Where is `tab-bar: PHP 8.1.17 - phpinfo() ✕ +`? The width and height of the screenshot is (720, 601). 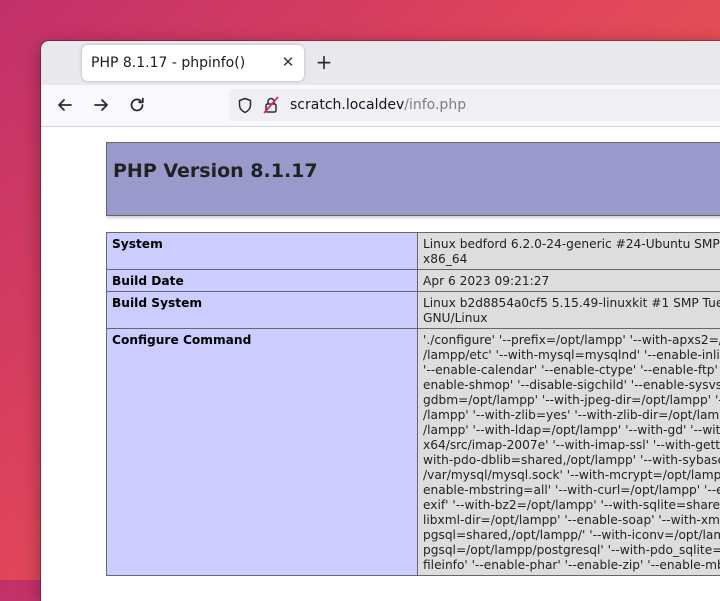
tab-bar: PHP 8.1.17 - phpinfo() ✕ + is located at coordinates (380, 63).